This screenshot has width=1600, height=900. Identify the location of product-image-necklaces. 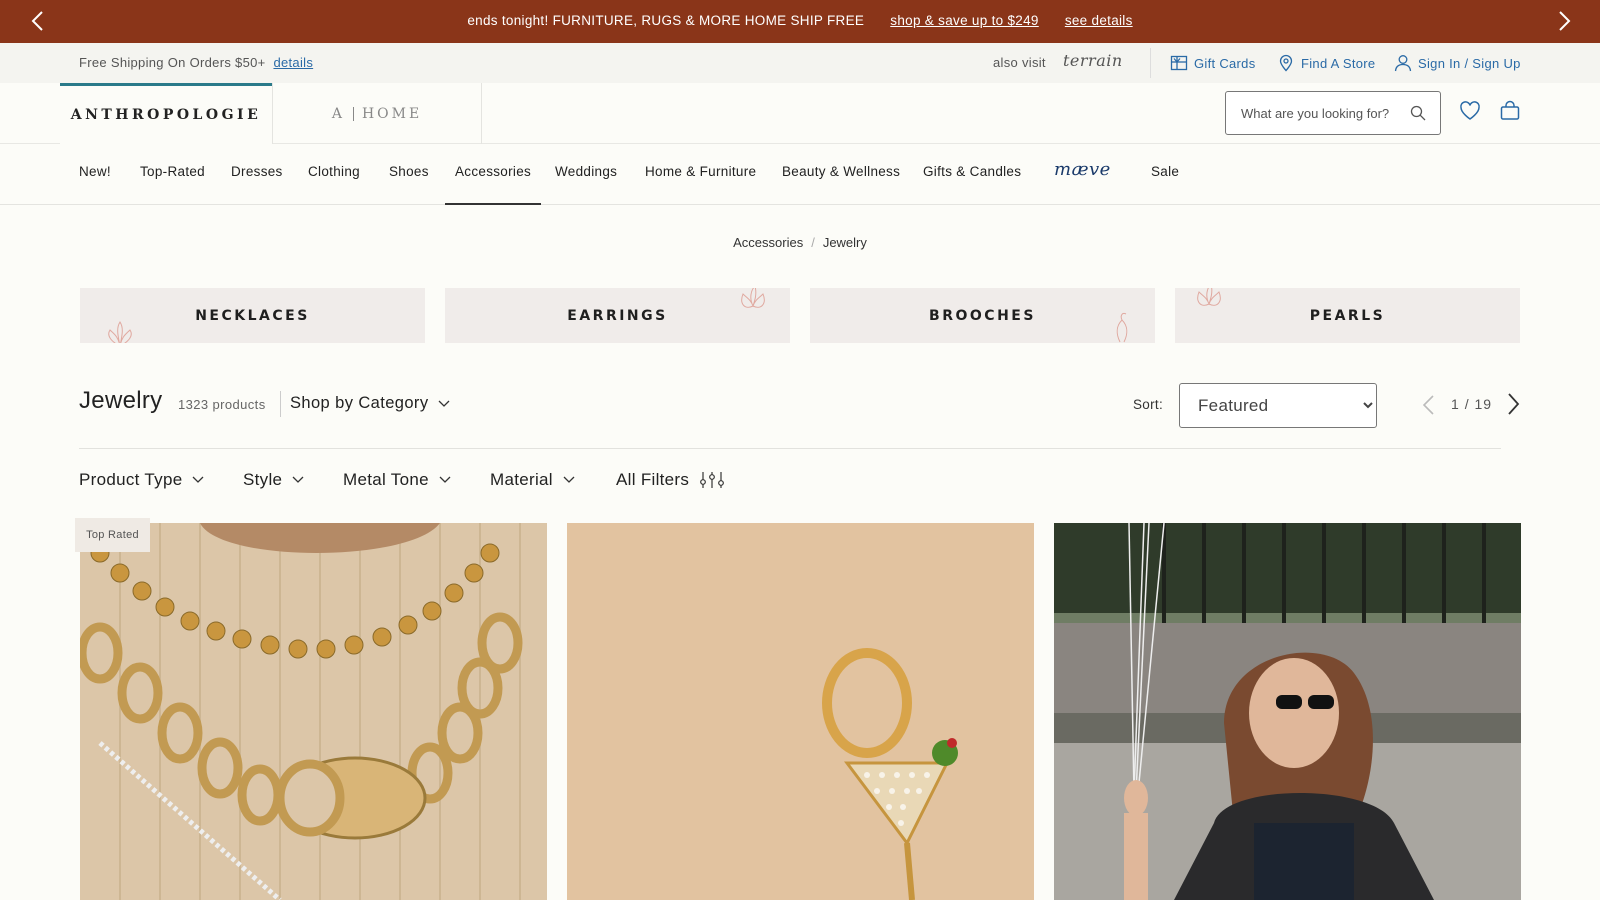
(313, 711).